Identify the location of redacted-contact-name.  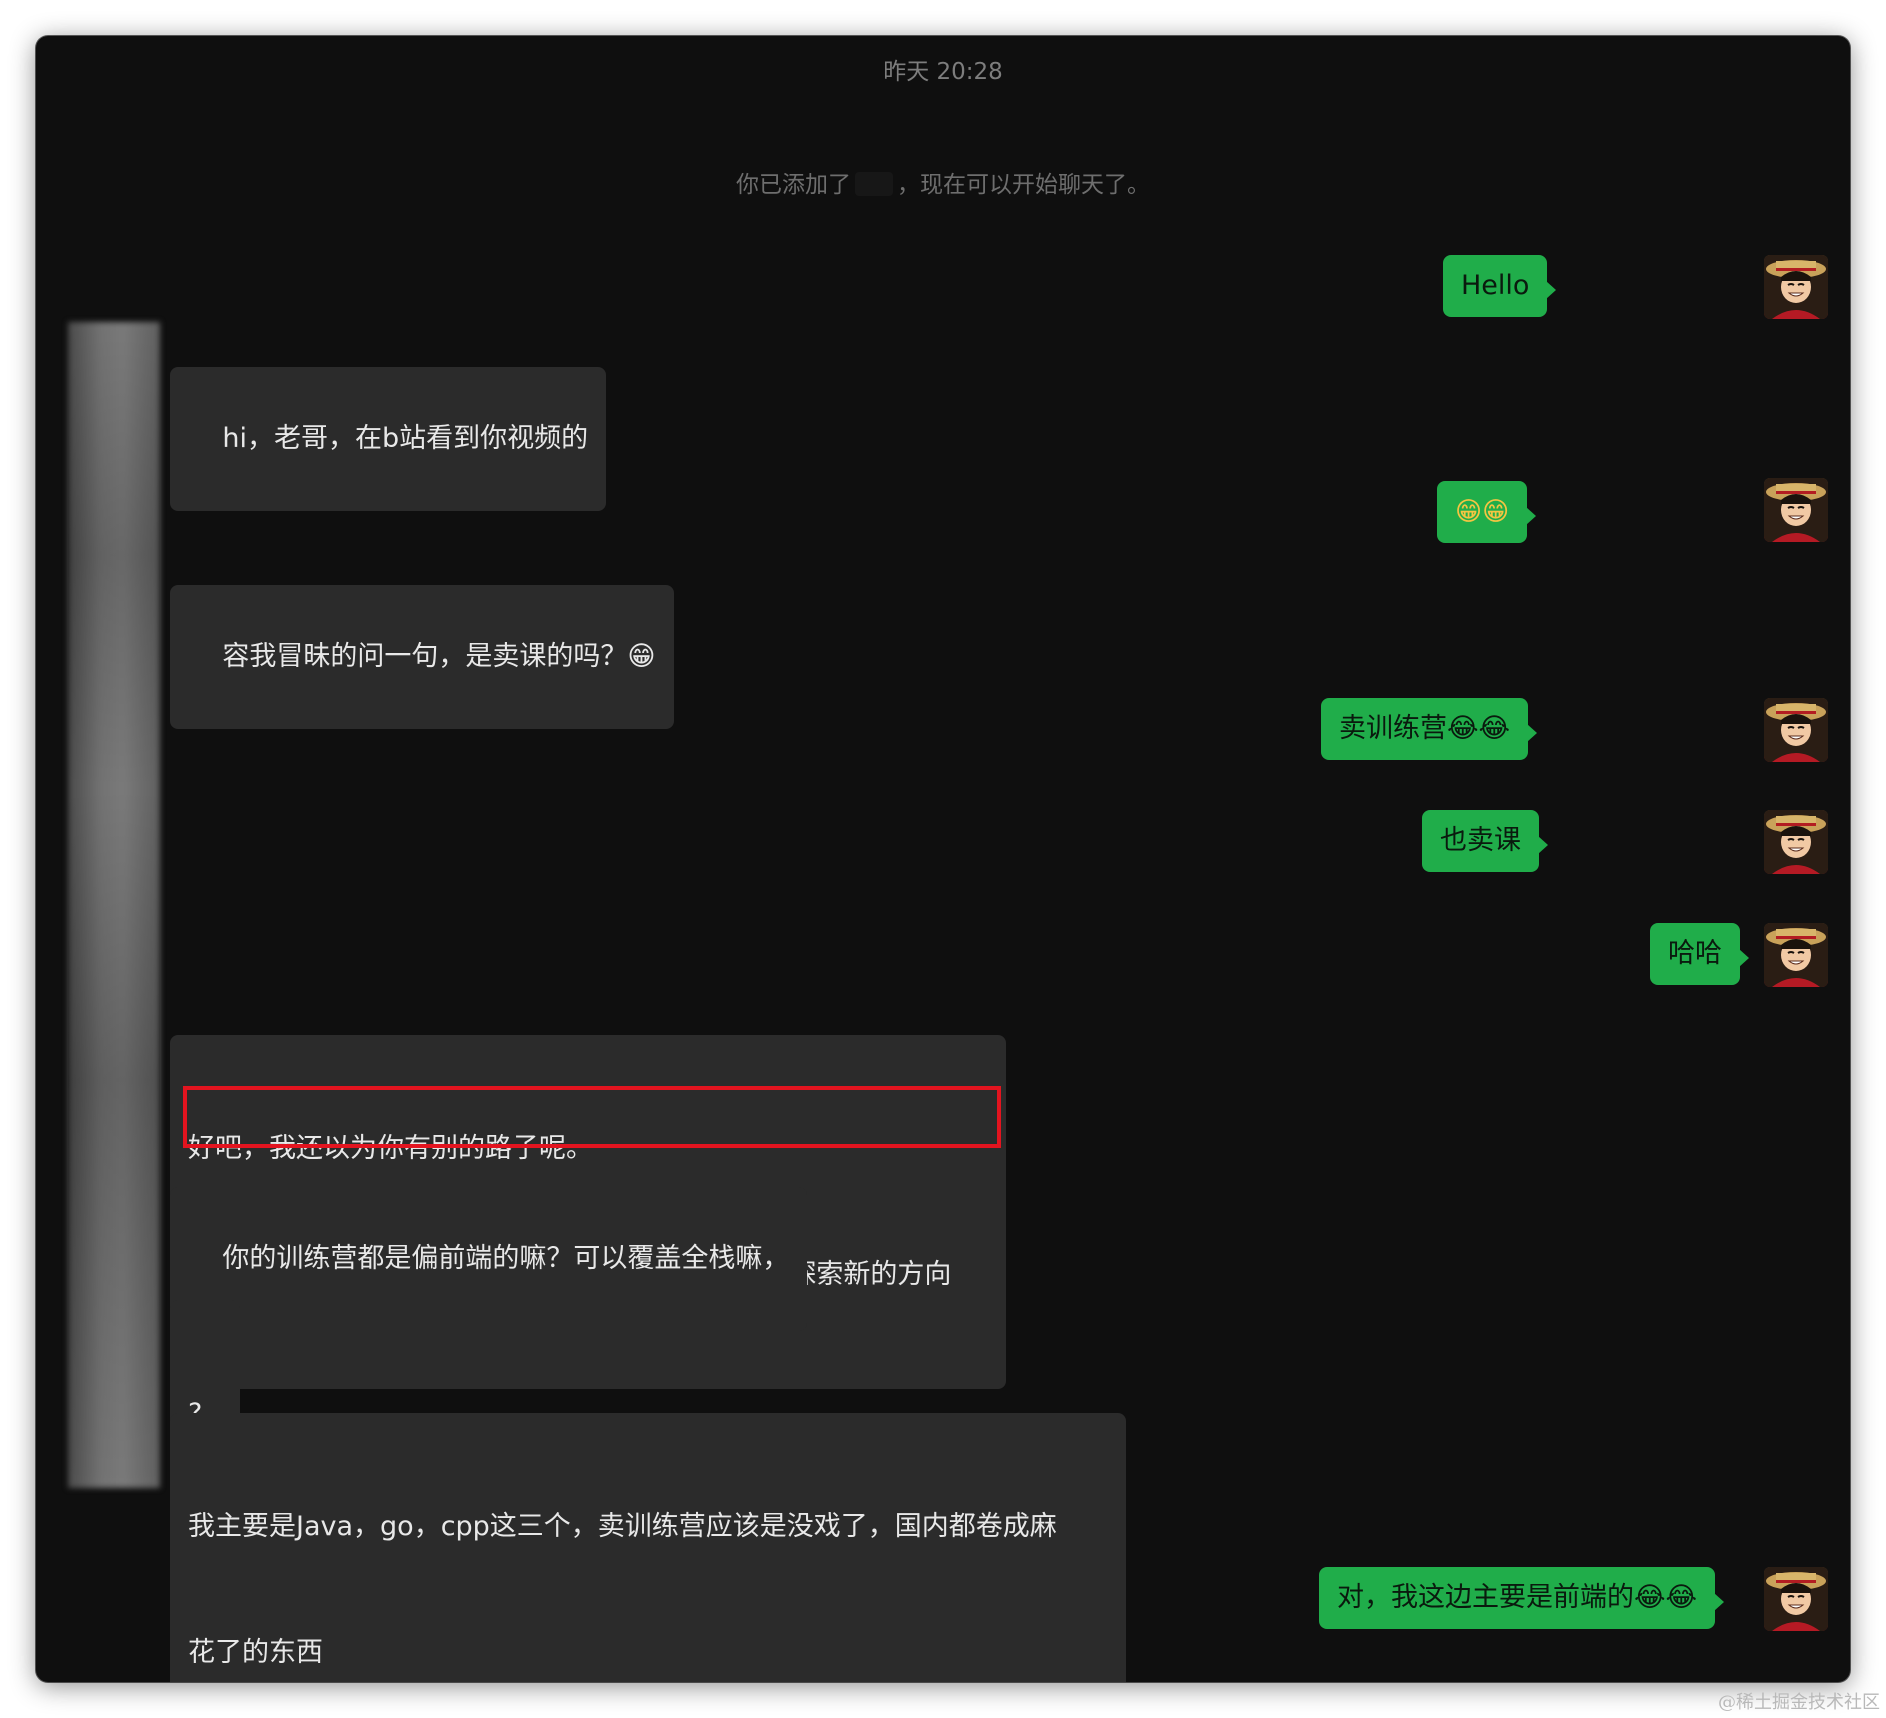
(874, 184).